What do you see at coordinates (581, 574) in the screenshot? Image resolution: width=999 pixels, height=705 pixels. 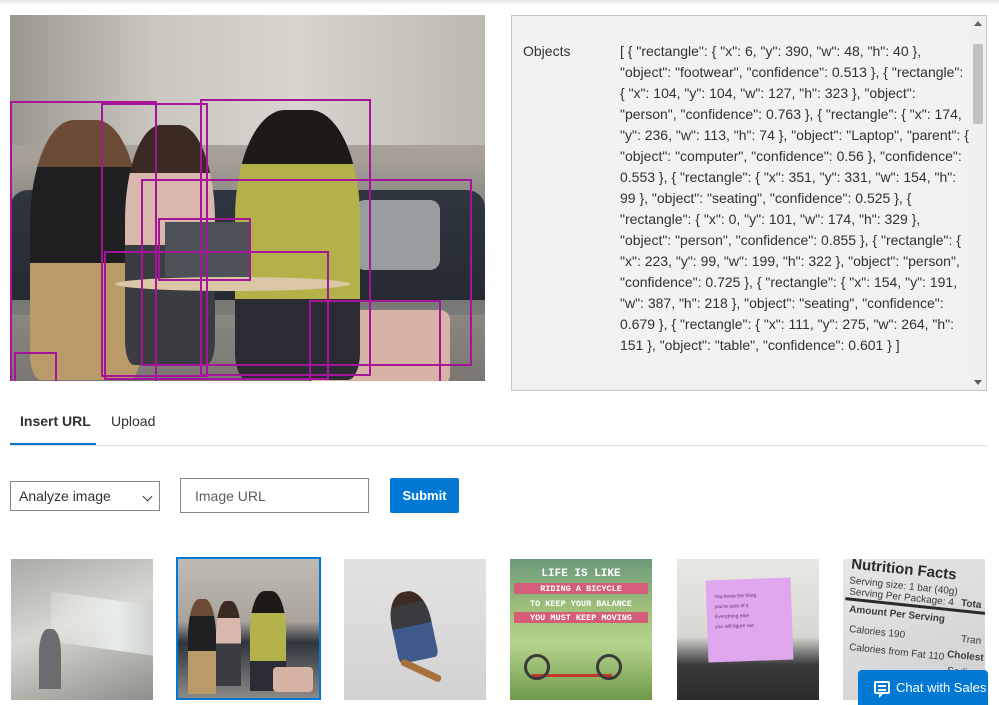 I see `quote-line-1: LIFE IS LIKE` at bounding box center [581, 574].